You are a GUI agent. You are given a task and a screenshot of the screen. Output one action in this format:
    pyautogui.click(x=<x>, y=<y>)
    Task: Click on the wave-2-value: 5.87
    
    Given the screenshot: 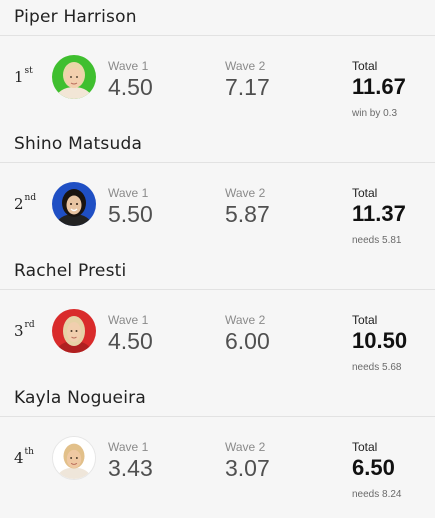 What is the action you would take?
    pyautogui.click(x=247, y=214)
    